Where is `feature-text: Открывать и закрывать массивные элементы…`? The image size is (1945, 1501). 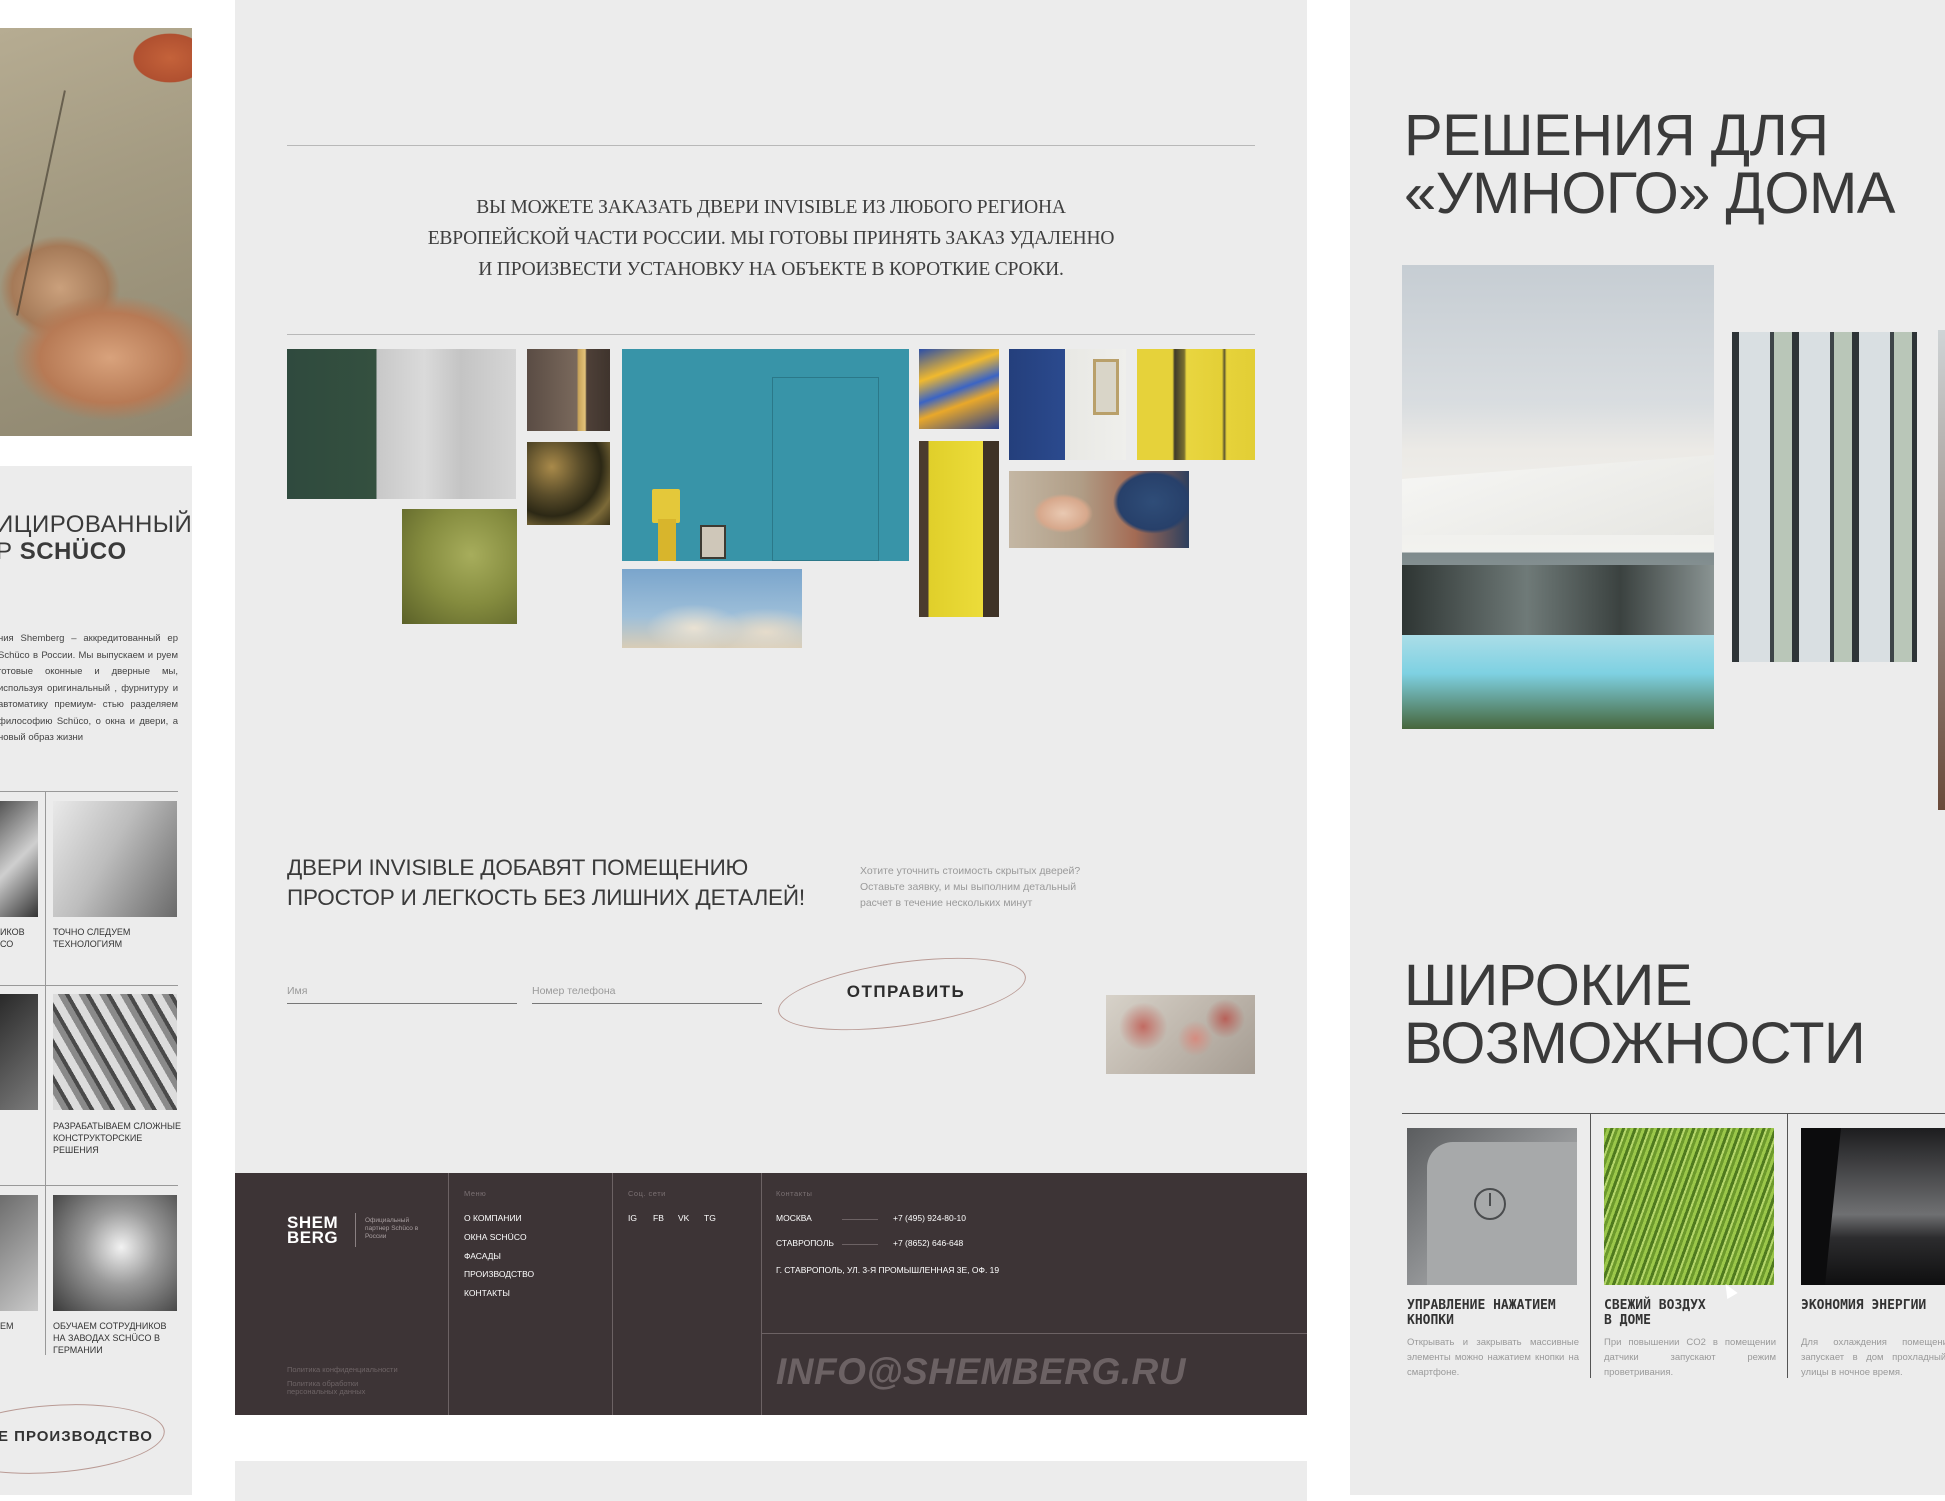
feature-text: Открывать и закрывать массивные элементы… is located at coordinates (1493, 1357).